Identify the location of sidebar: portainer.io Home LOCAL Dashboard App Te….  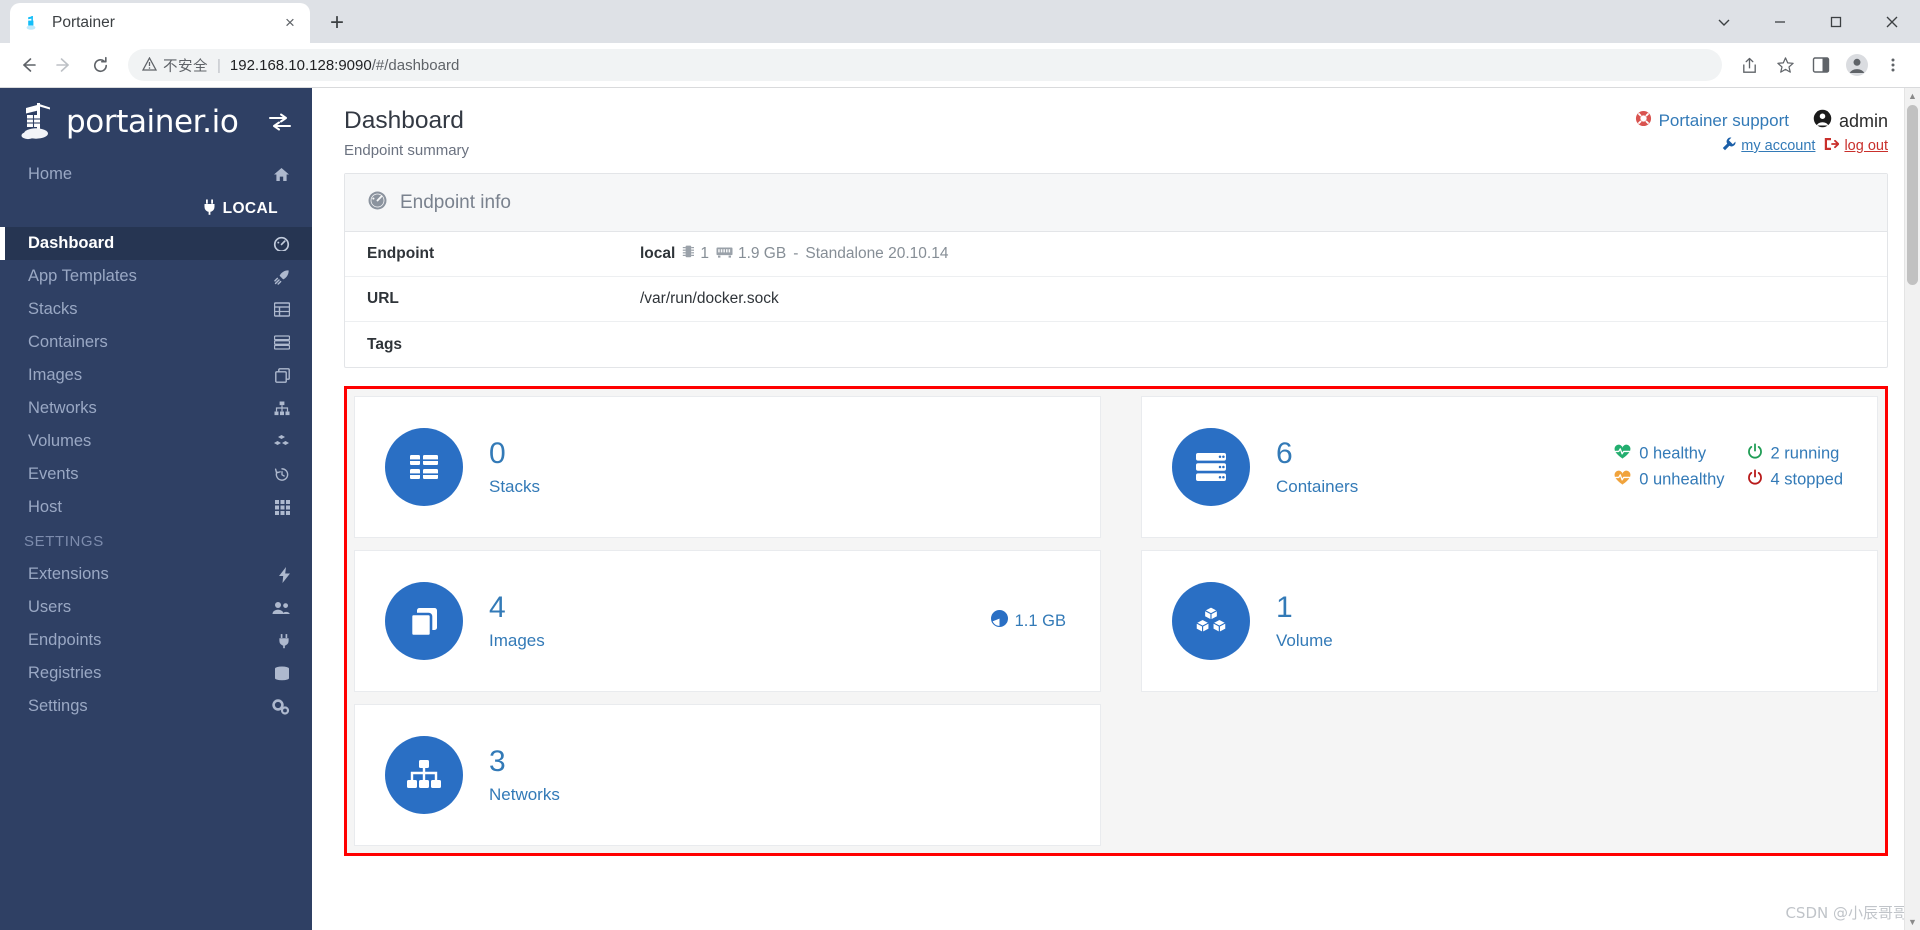
(156, 509).